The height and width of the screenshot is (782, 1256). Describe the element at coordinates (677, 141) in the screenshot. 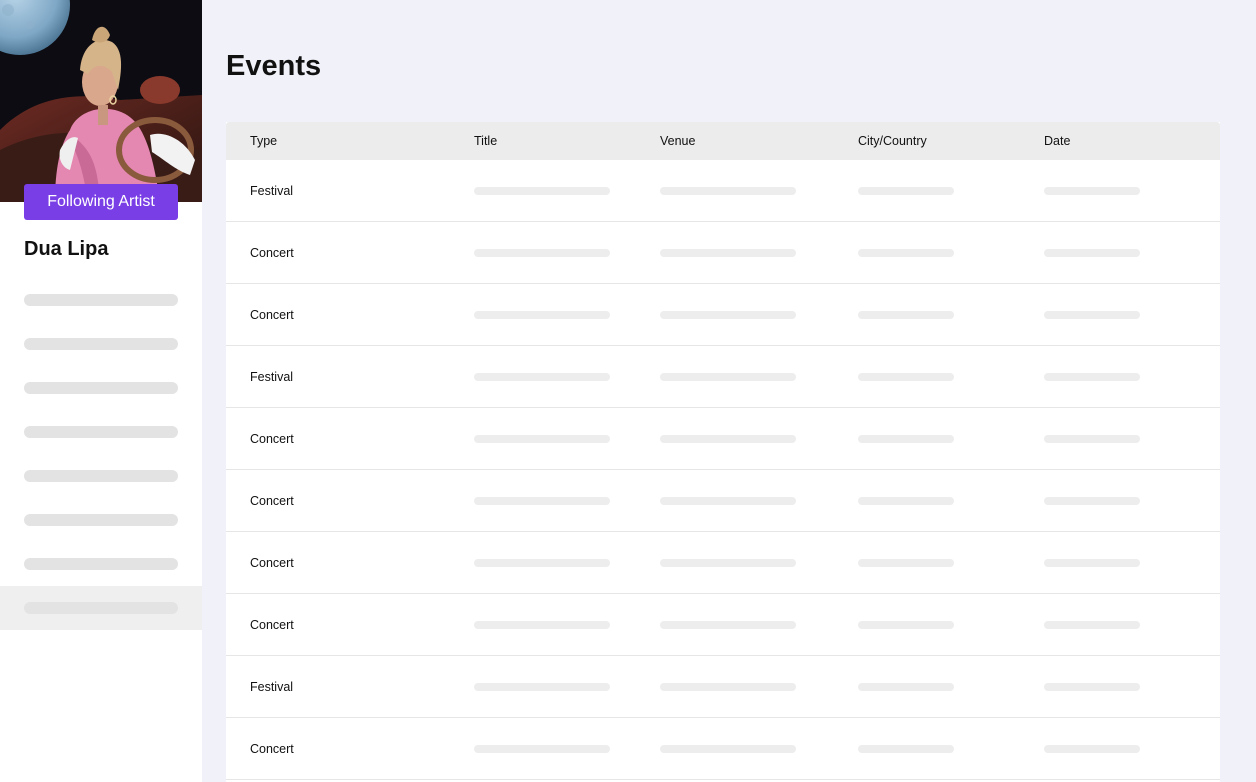

I see `column-header-venue: Venue` at that location.